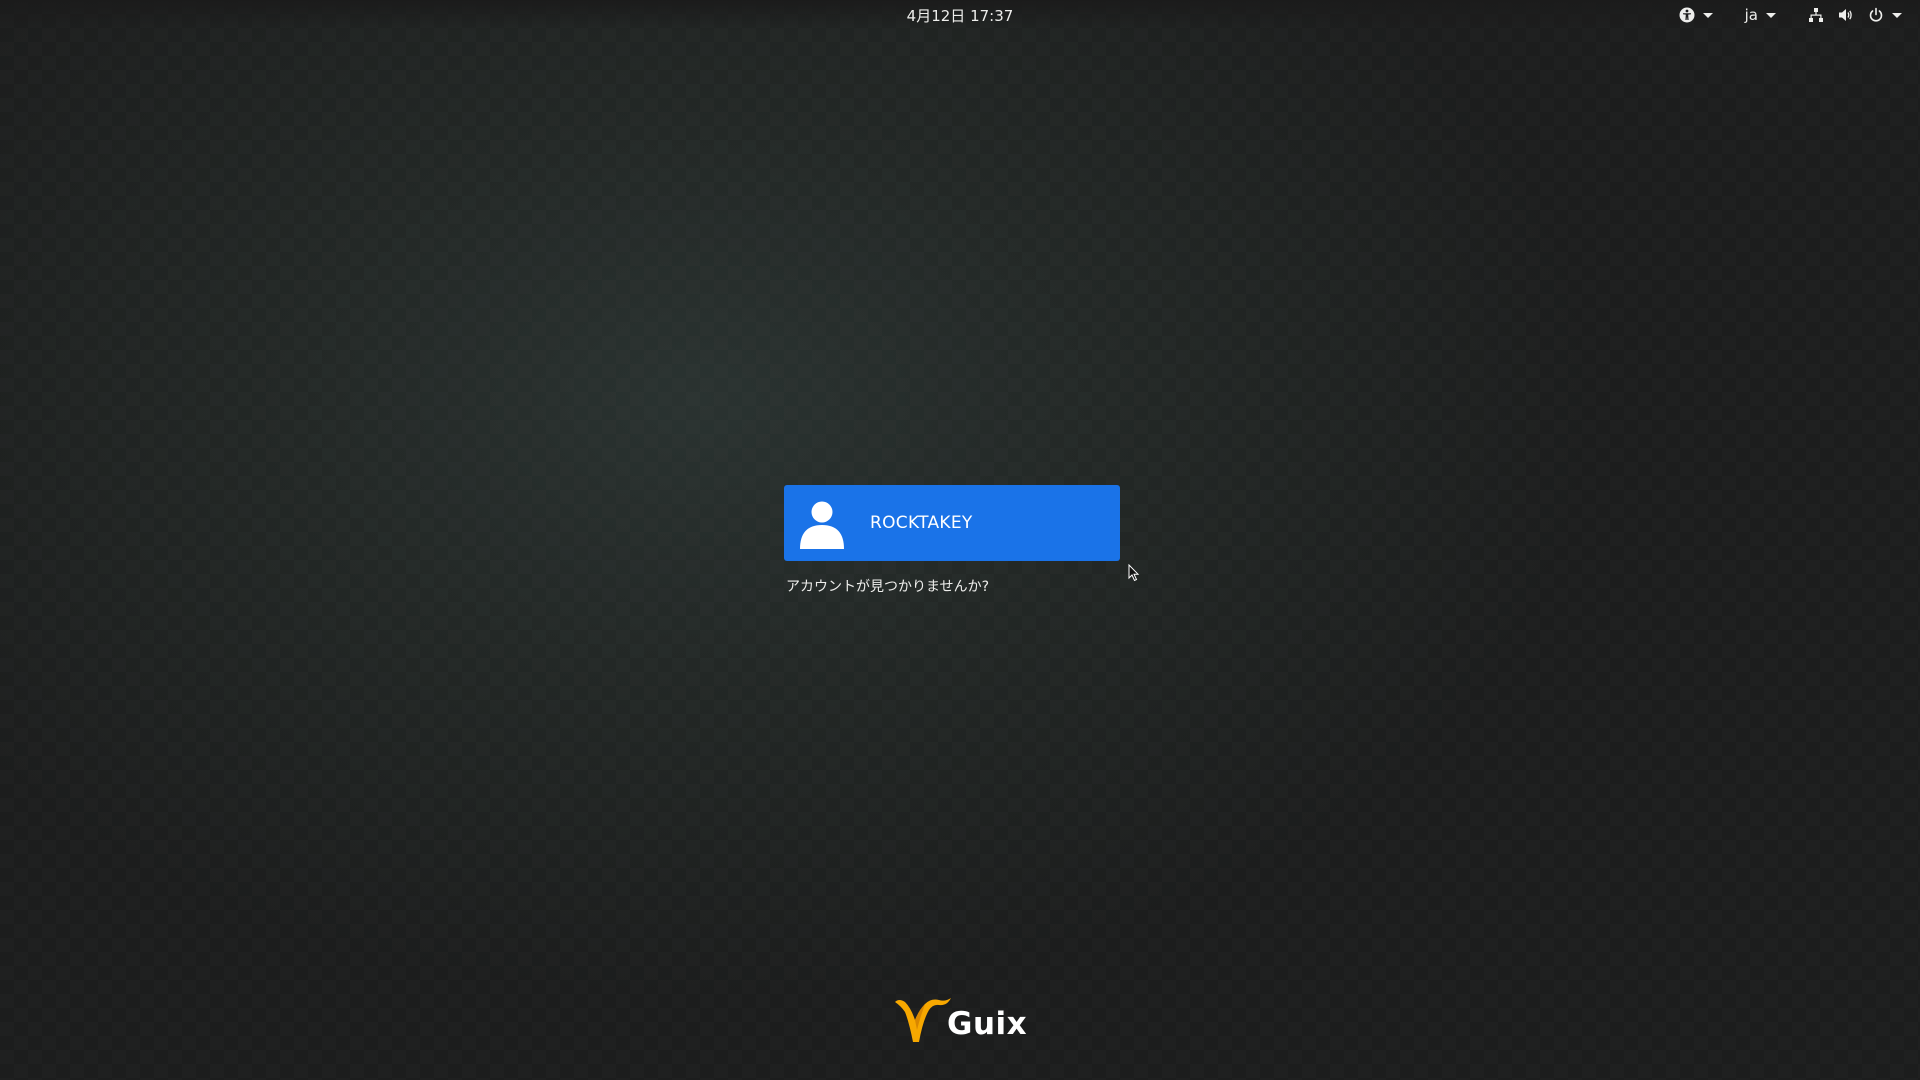  What do you see at coordinates (923, 1020) in the screenshot?
I see `guix-horns-icon` at bounding box center [923, 1020].